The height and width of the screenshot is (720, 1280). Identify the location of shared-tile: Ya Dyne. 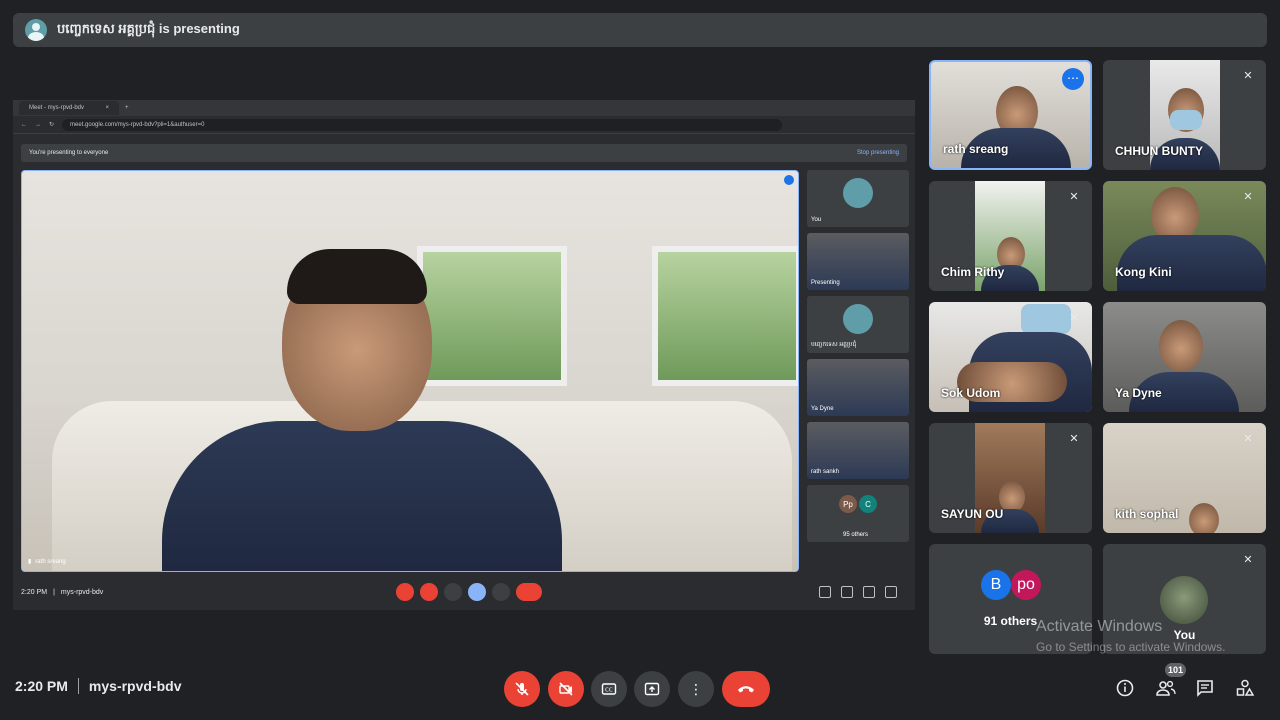
(858, 387).